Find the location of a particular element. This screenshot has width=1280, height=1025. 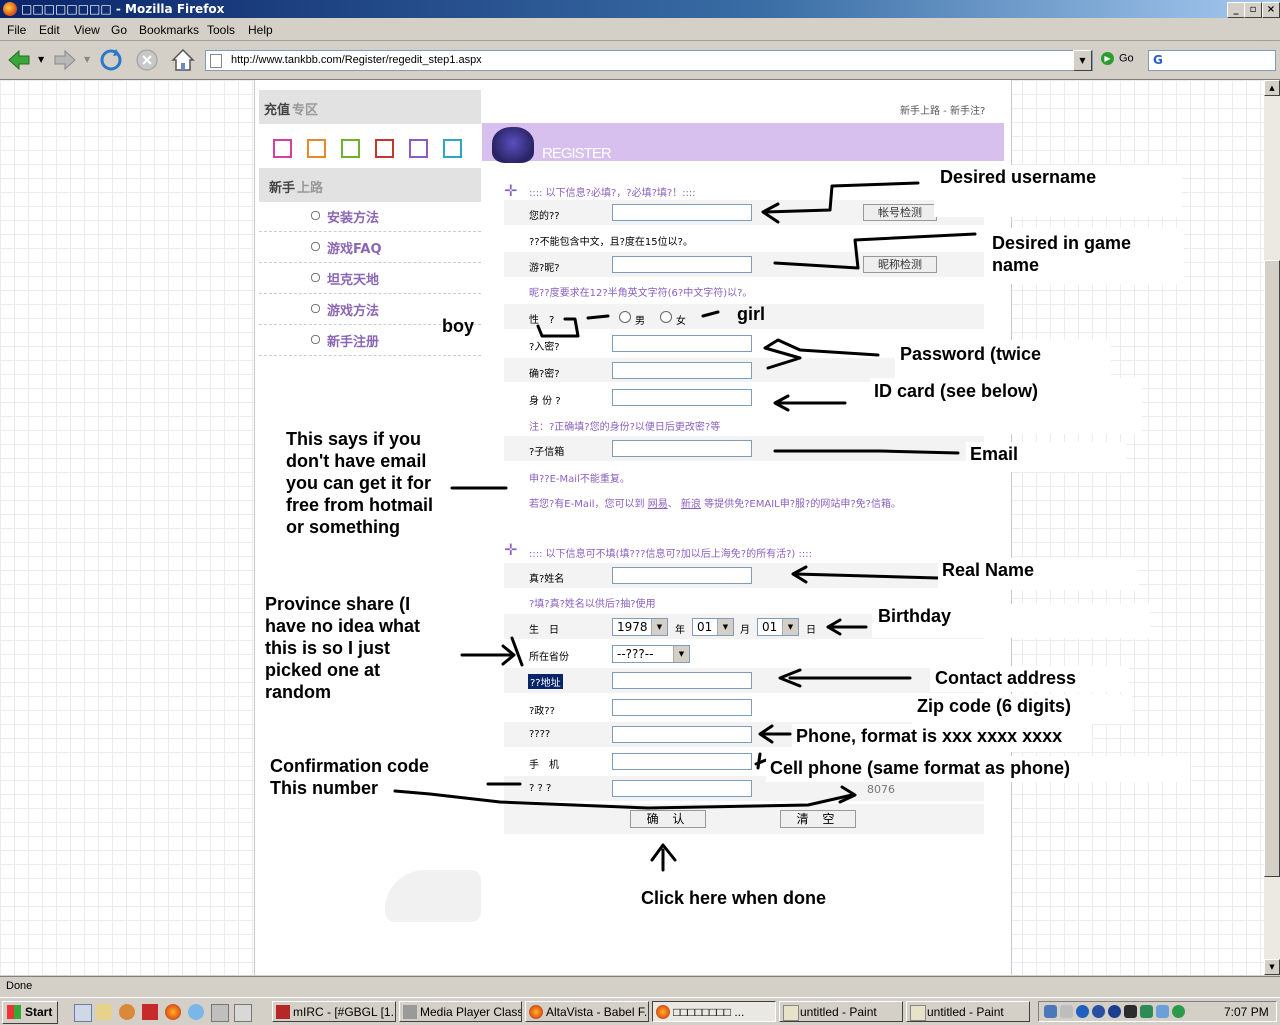

search-engine-icon: G is located at coordinates (1158, 60).